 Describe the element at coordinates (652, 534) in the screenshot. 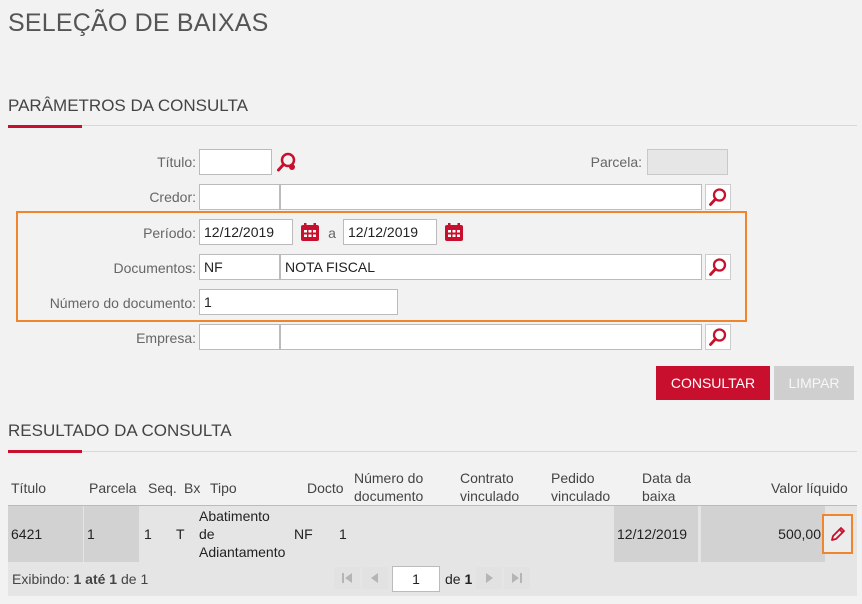

I see `cell-data: 12/12/2019` at that location.